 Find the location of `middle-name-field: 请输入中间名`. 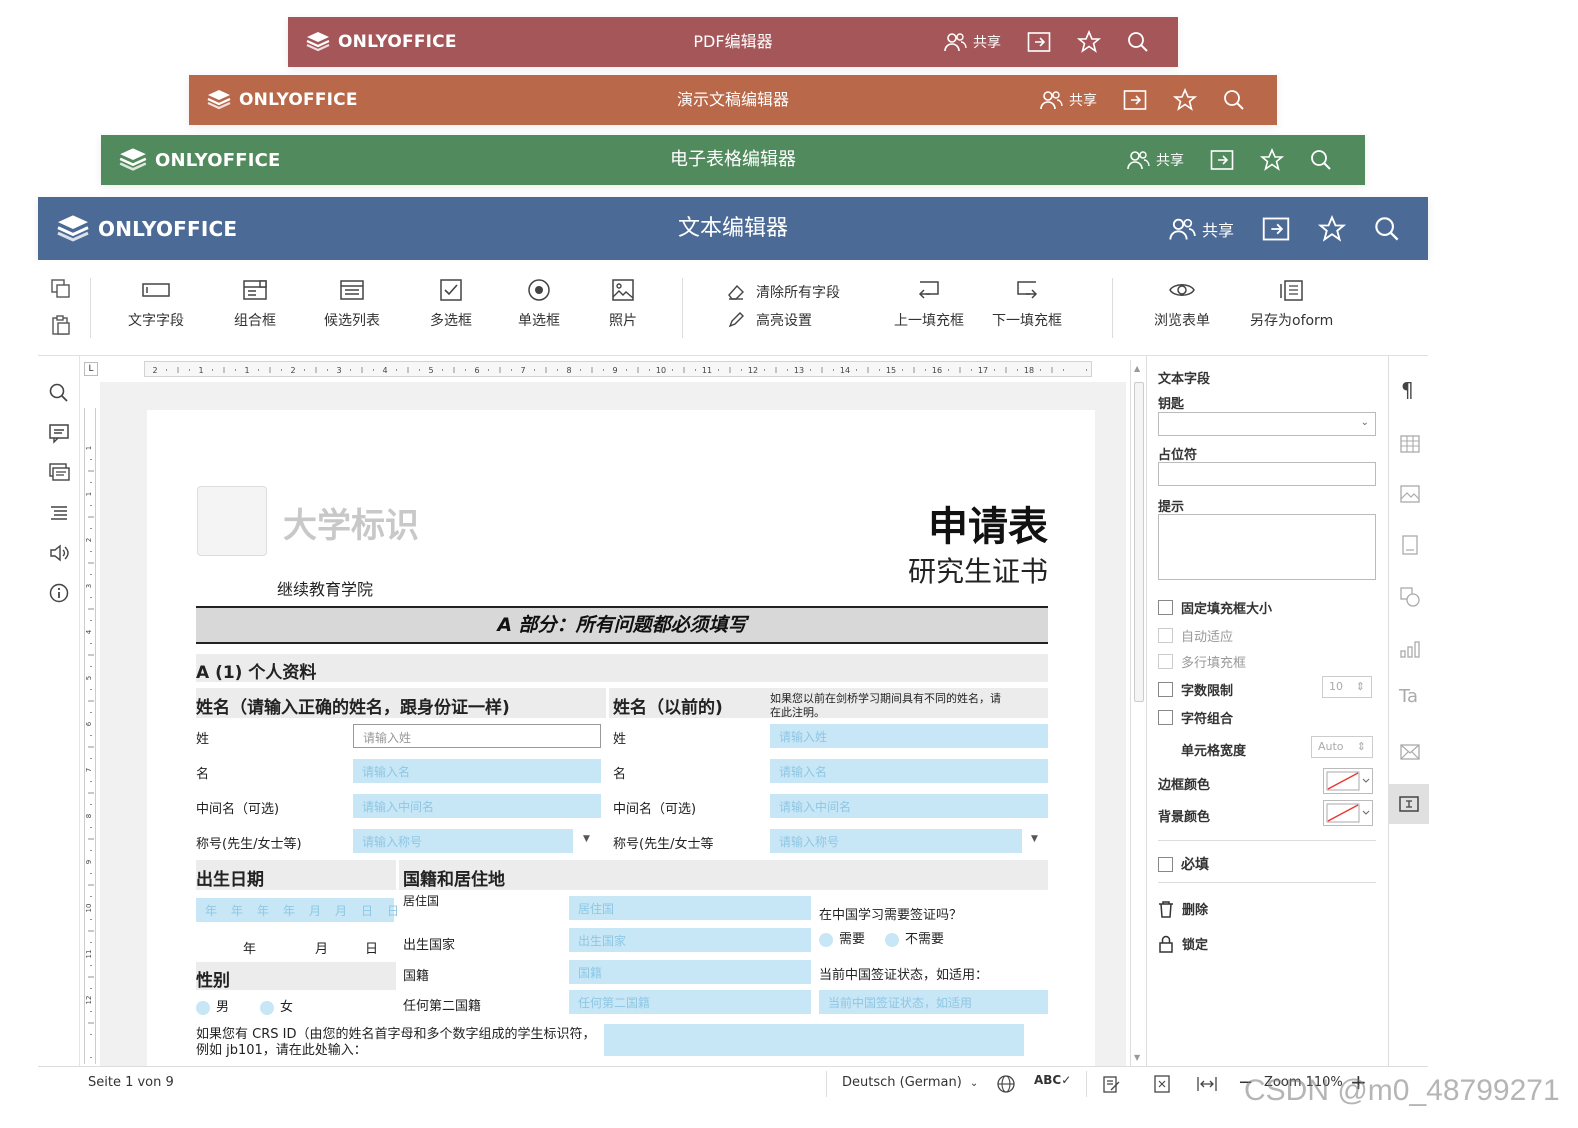

middle-name-field: 请输入中间名 is located at coordinates (477, 806).